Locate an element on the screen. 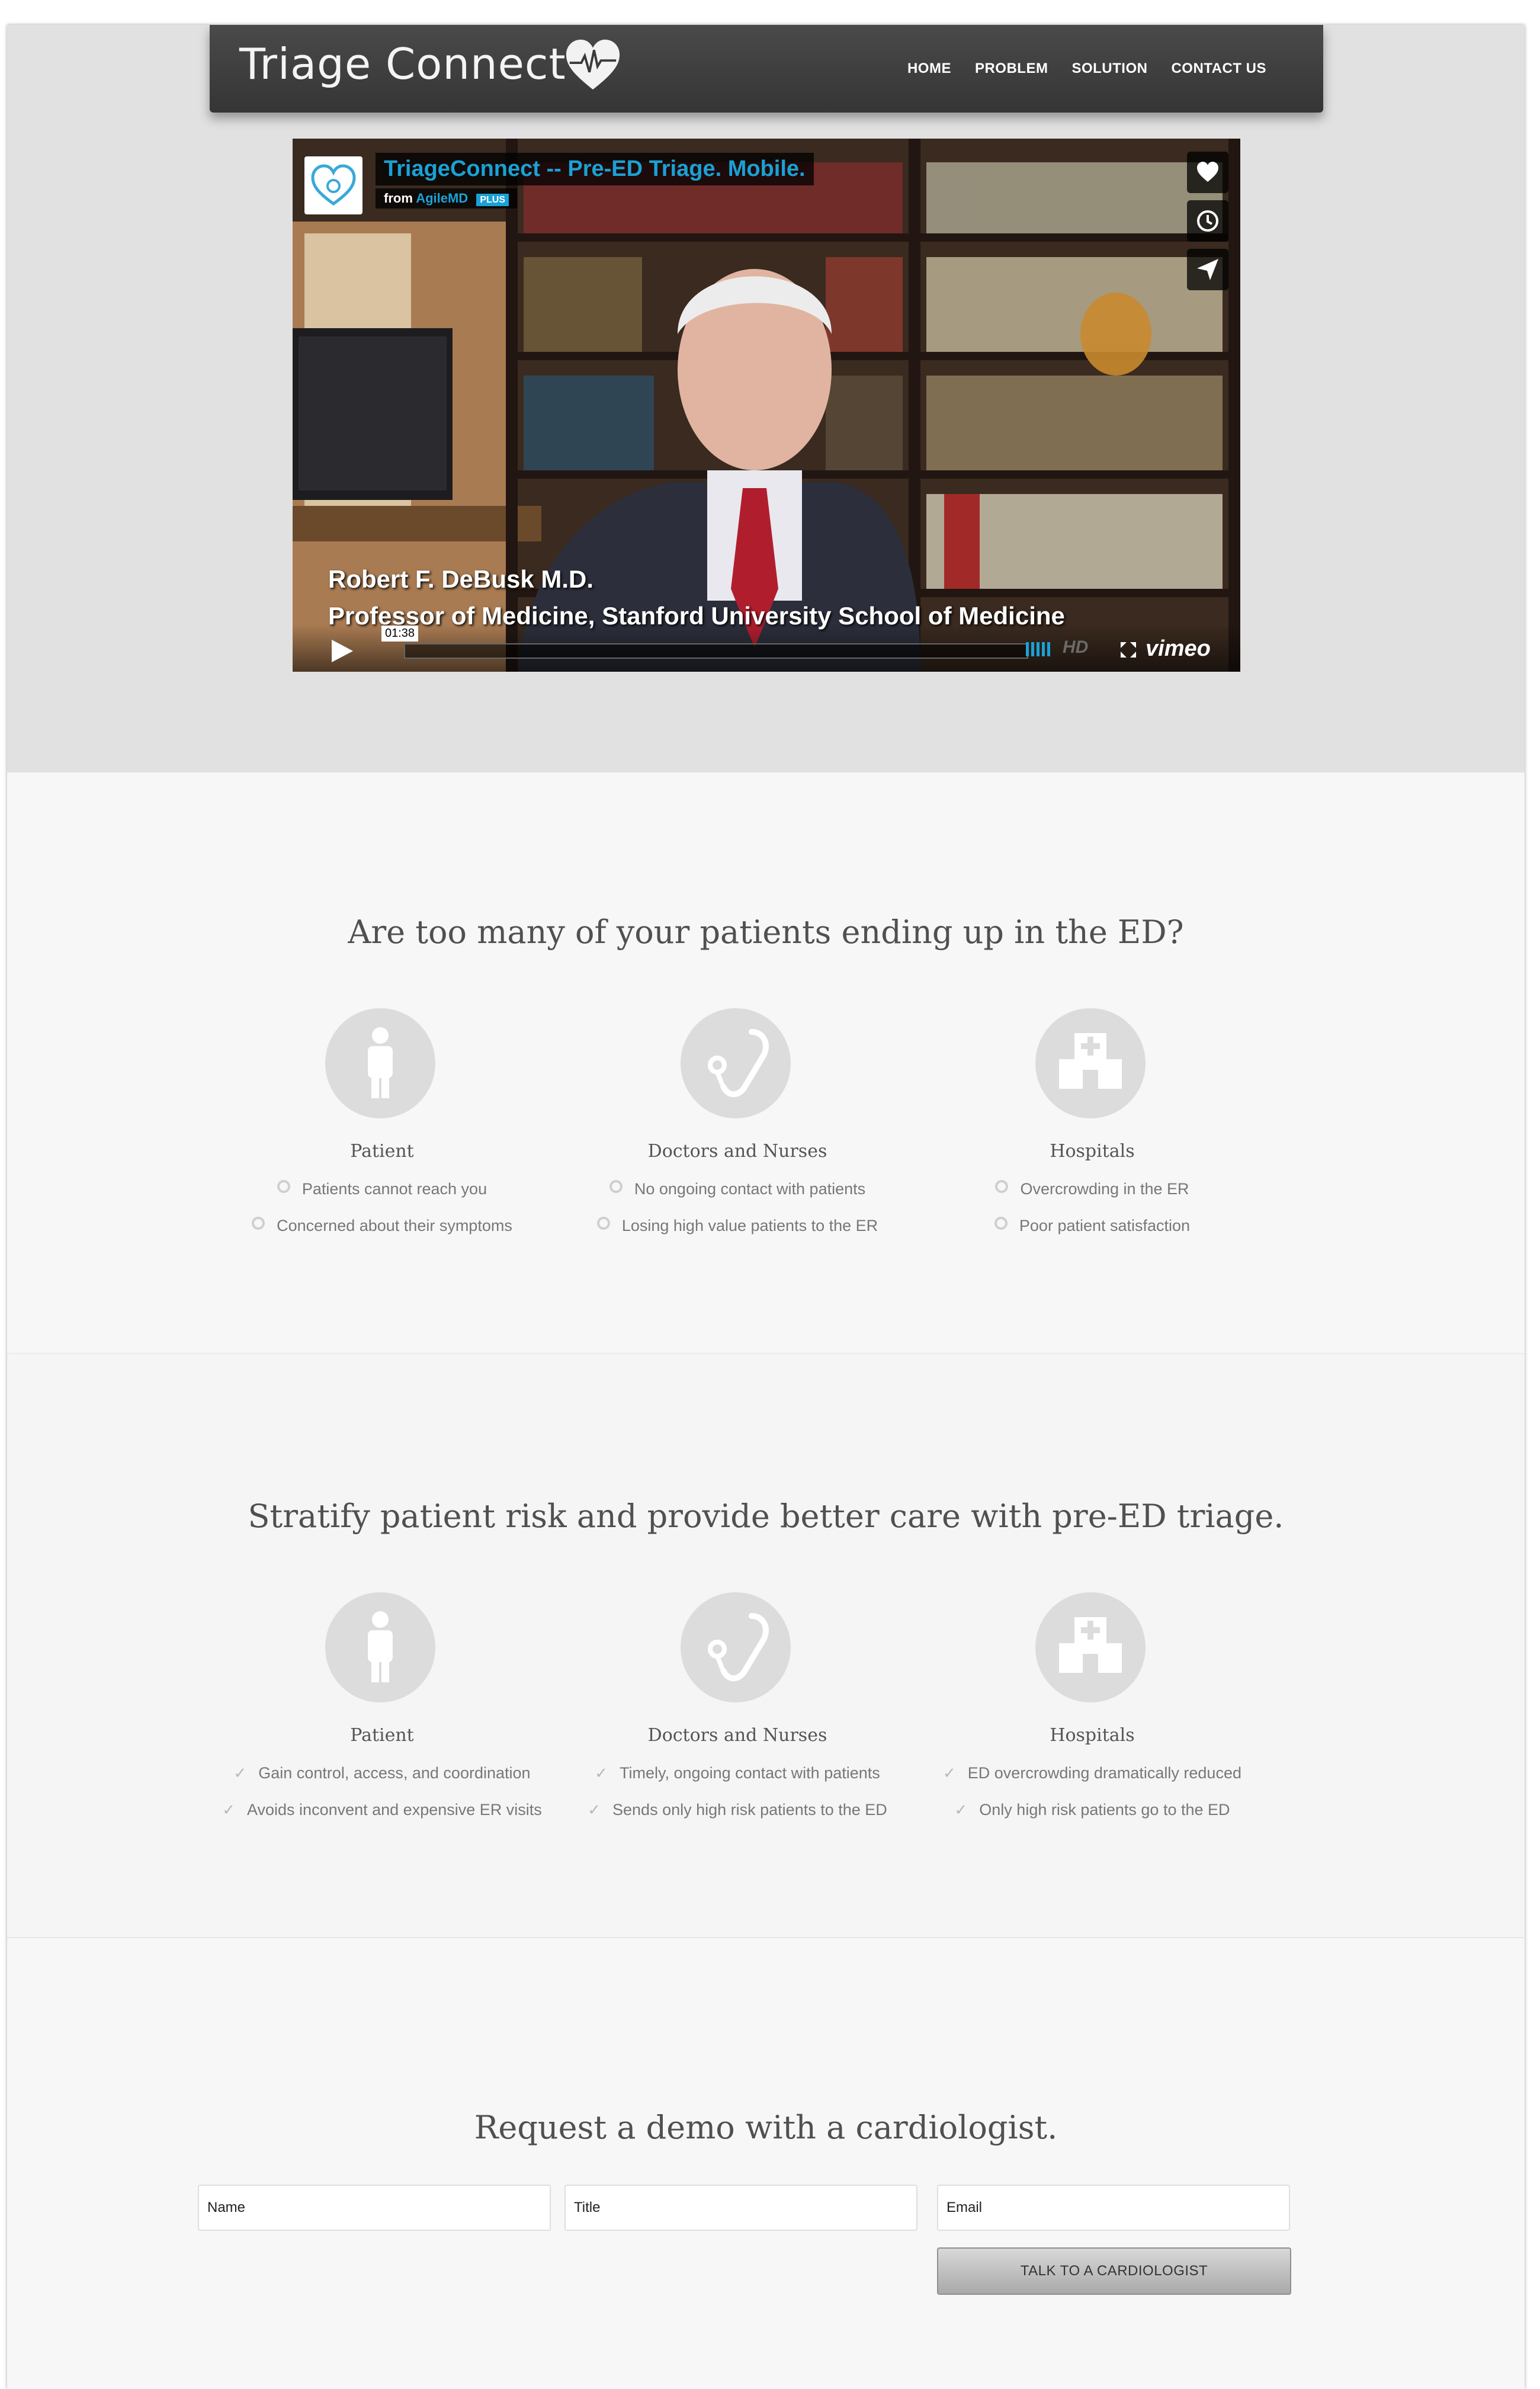 This screenshot has width=1540, height=2389. player-controls: 01:38 HD vimeo is located at coordinates (766, 648).